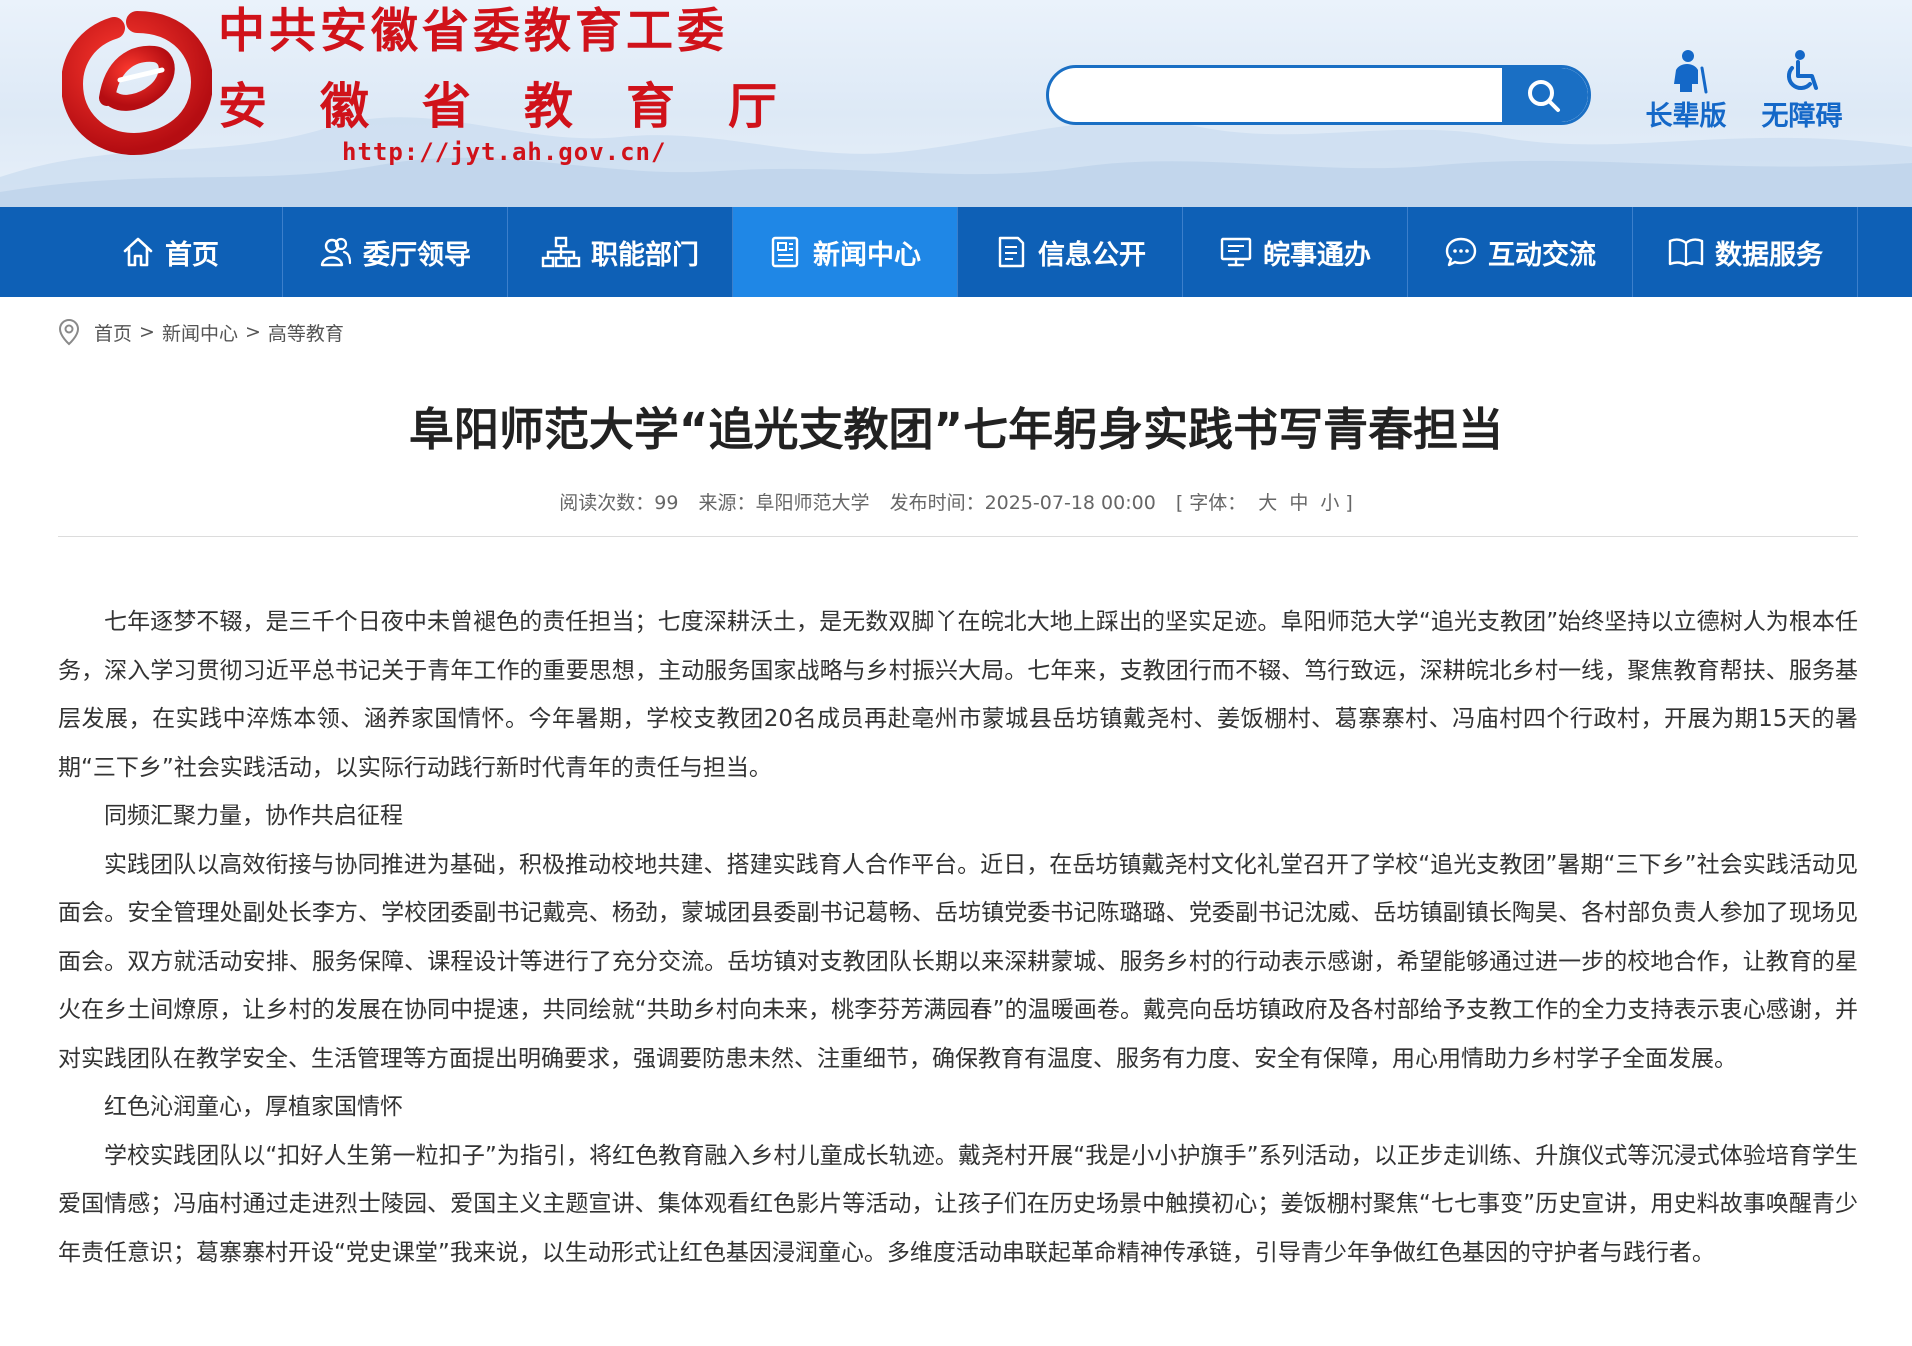 The width and height of the screenshot is (1912, 1346). Describe the element at coordinates (1267, 503) in the screenshot. I see `font-size-large-button: 大` at that location.